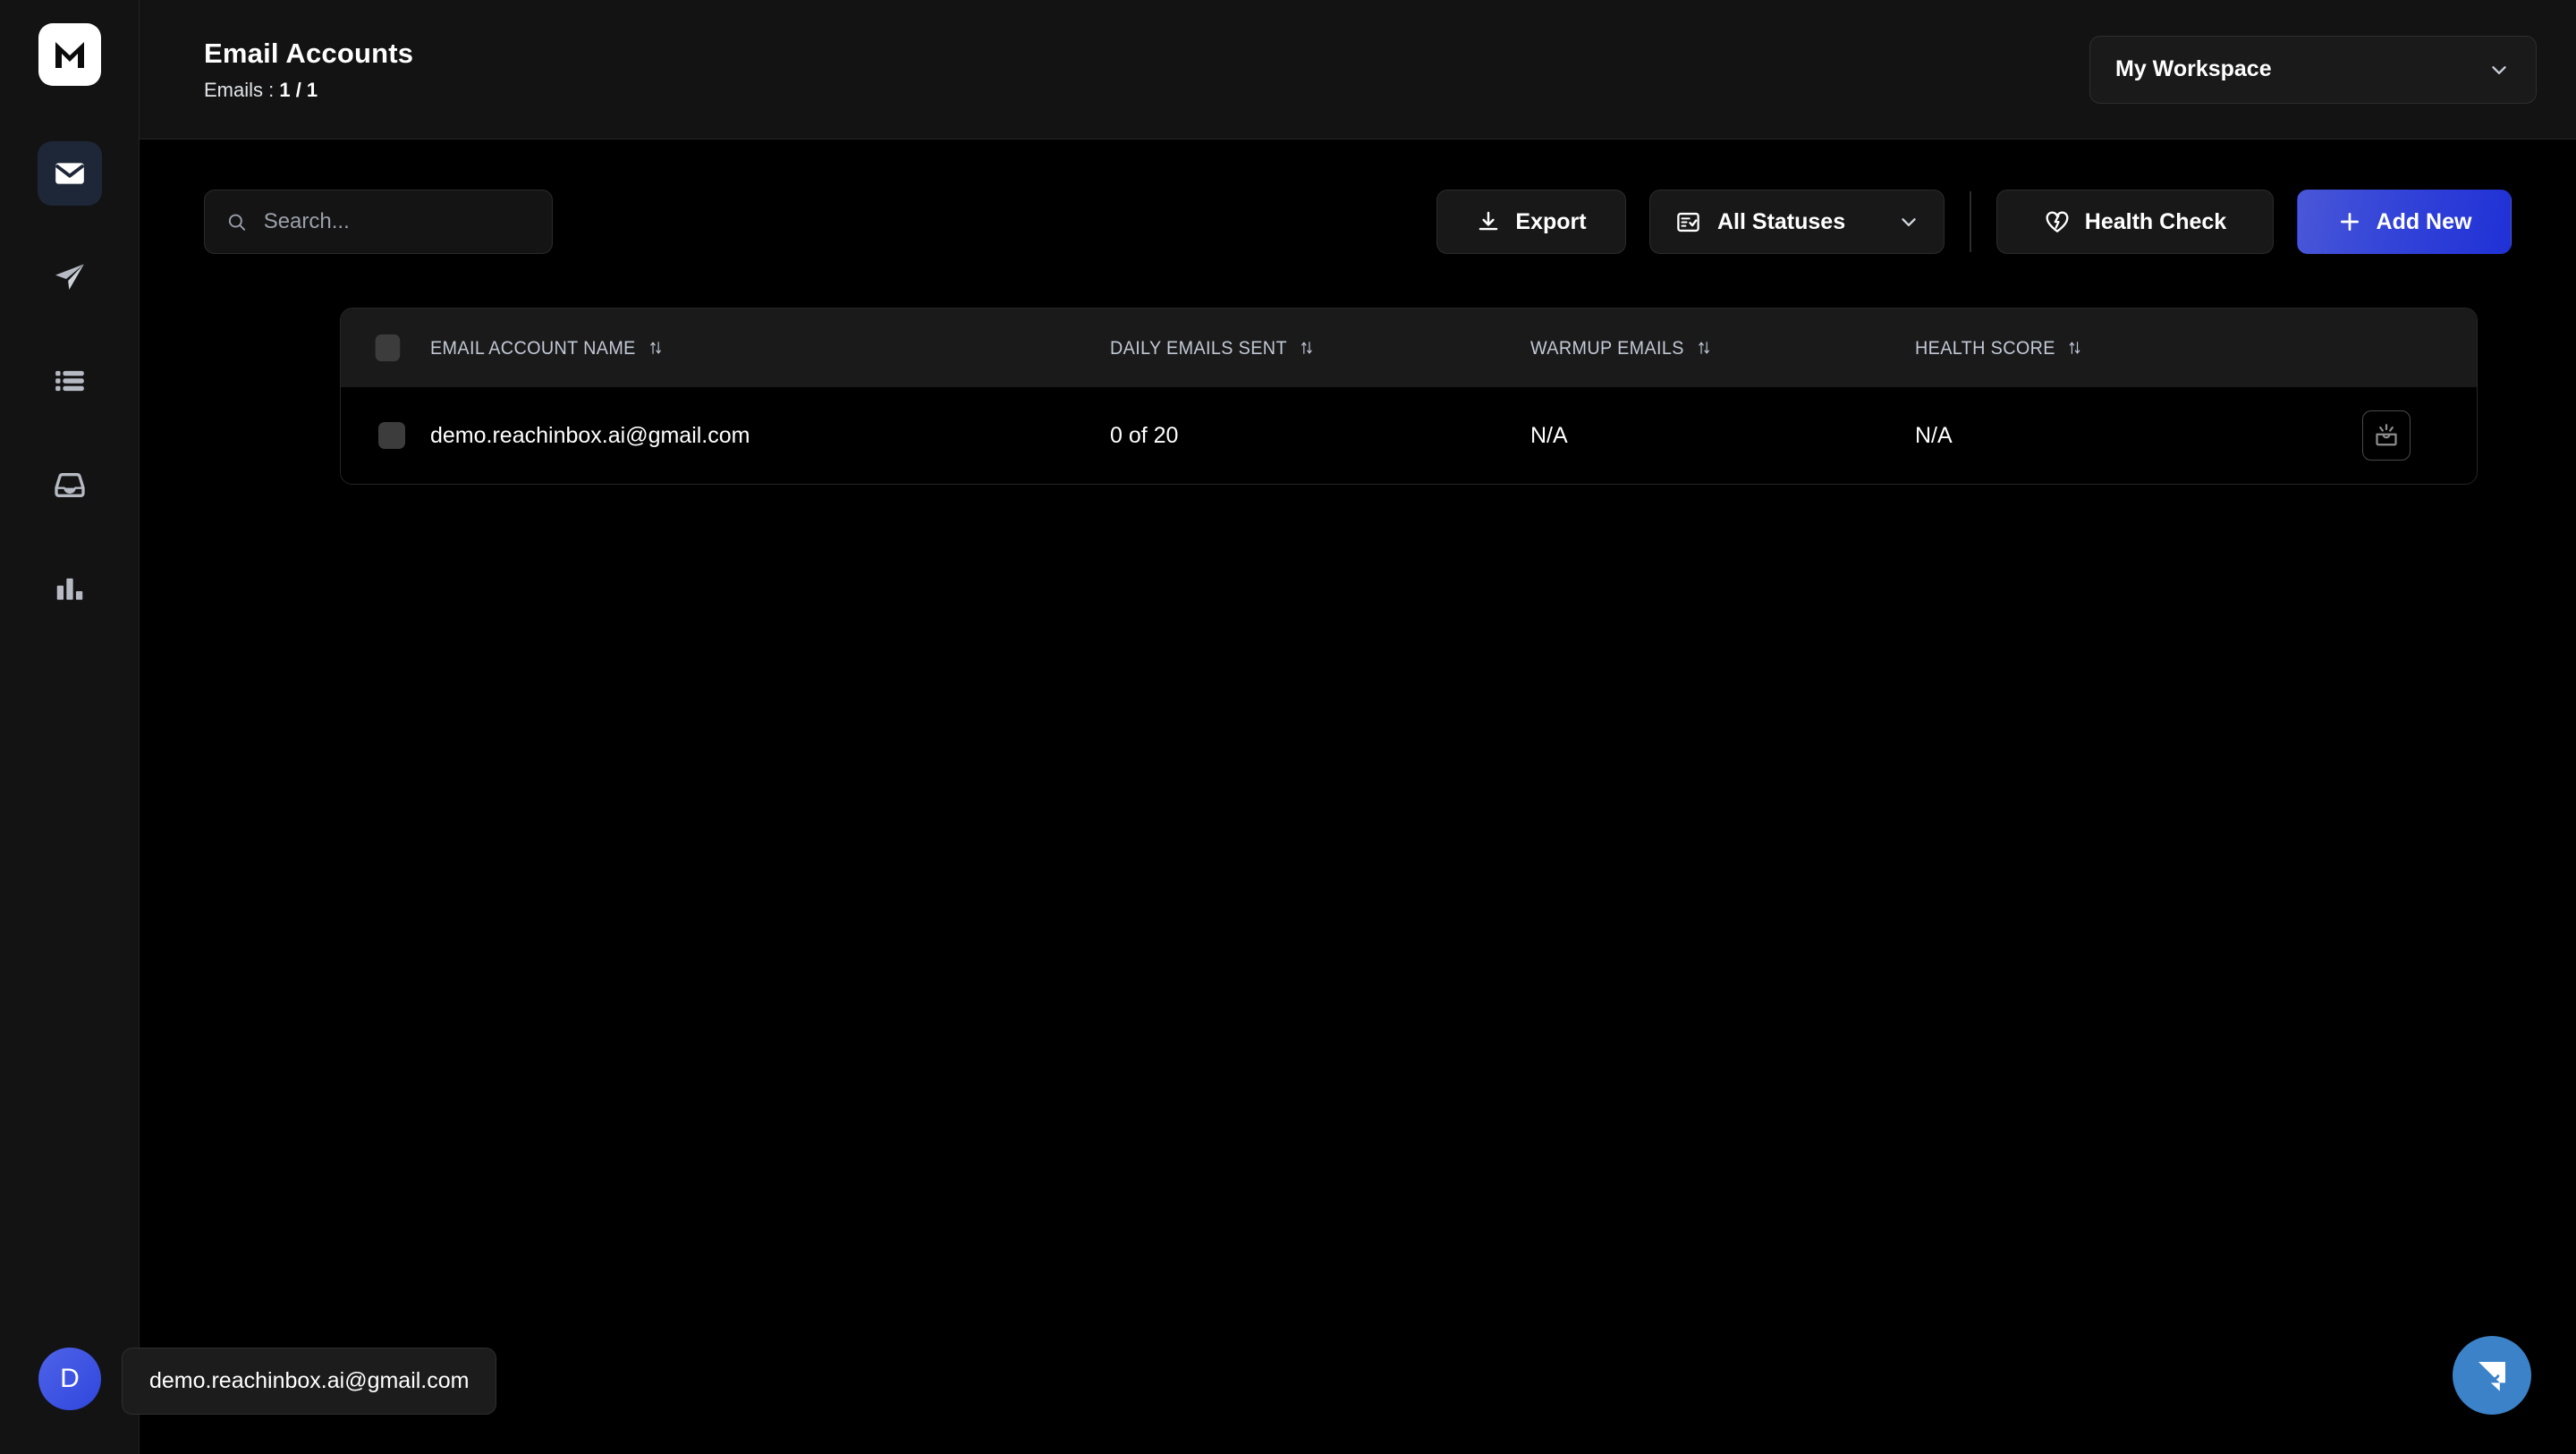 The image size is (2576, 1454). Describe the element at coordinates (1198, 347) in the screenshot. I see `header-daily-emails-sent-label: DAILY EMAILS SENT` at that location.